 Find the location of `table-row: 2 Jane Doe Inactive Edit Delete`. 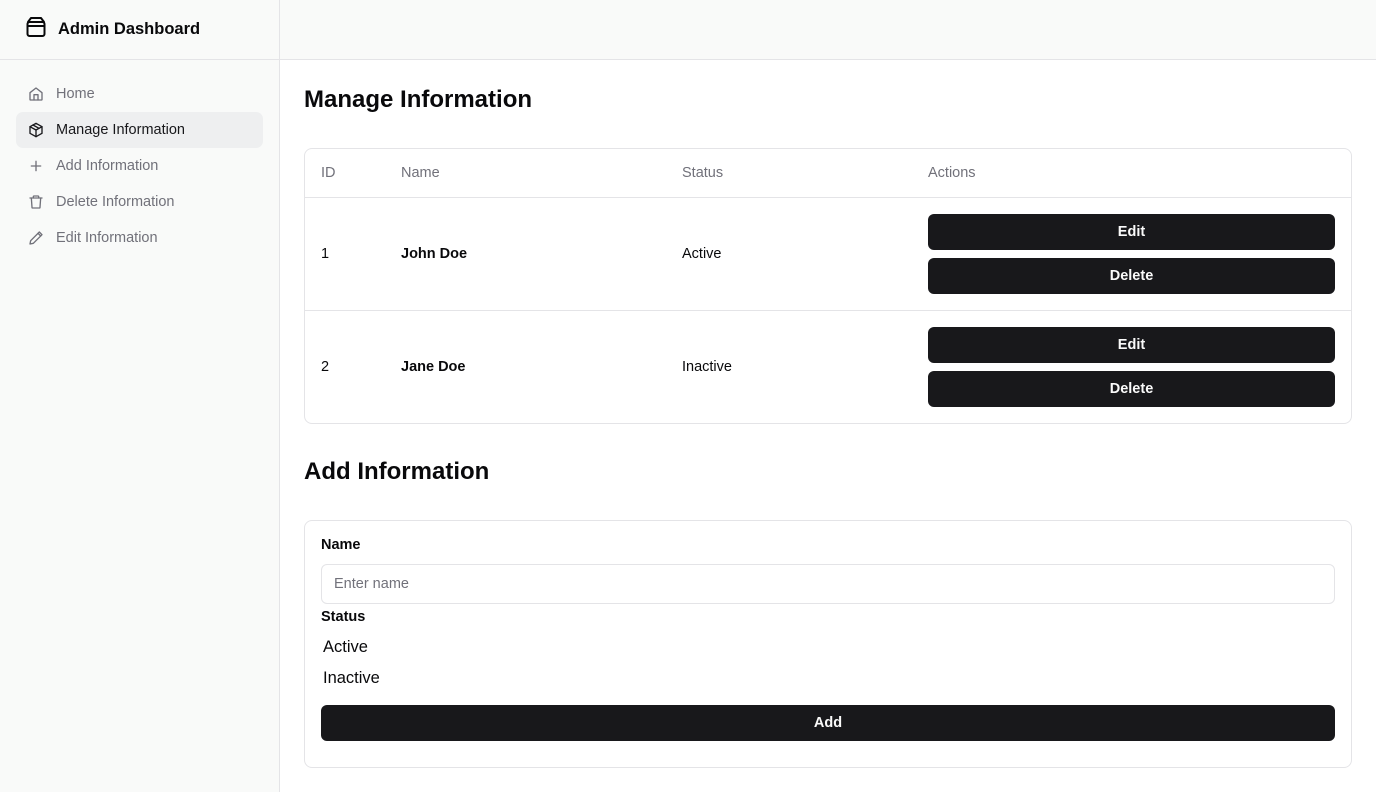

table-row: 2 Jane Doe Inactive Edit Delete is located at coordinates (828, 366).